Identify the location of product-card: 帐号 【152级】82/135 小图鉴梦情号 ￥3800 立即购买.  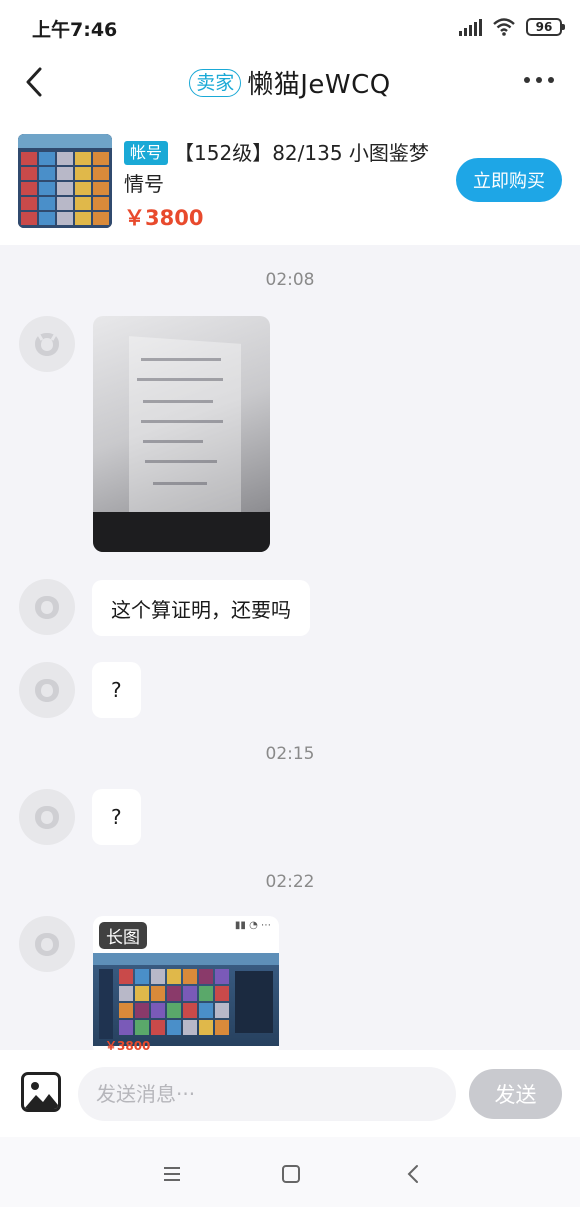
(290, 179).